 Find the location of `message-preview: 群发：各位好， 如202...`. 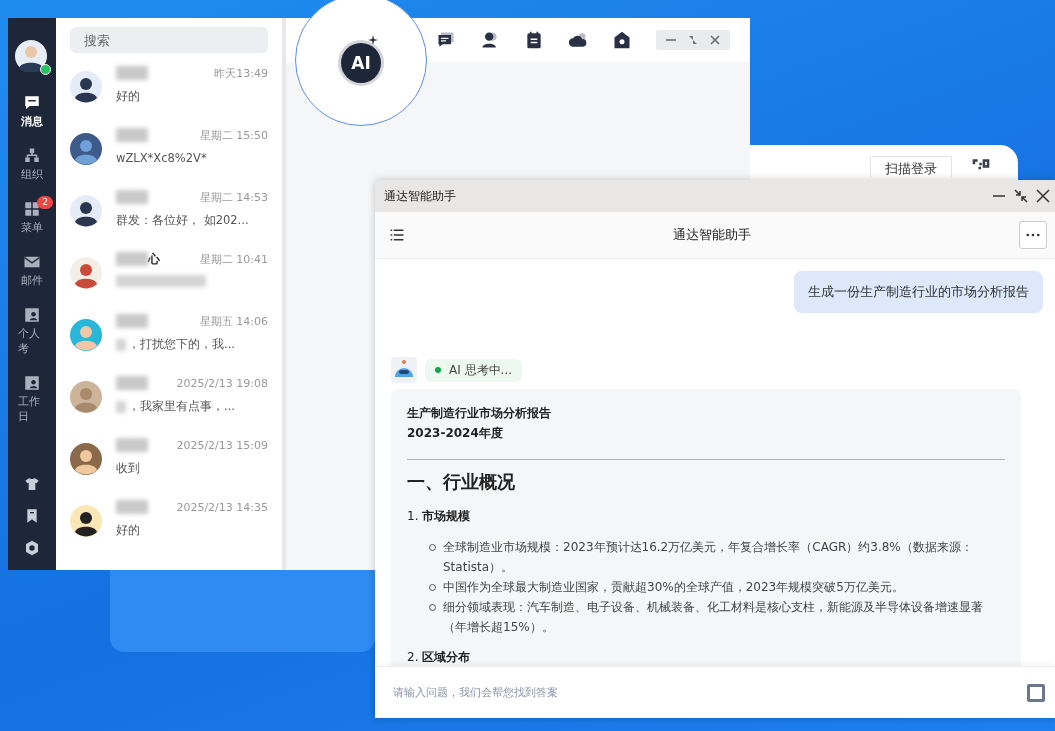

message-preview: 群发：各位好， 如202... is located at coordinates (182, 220).